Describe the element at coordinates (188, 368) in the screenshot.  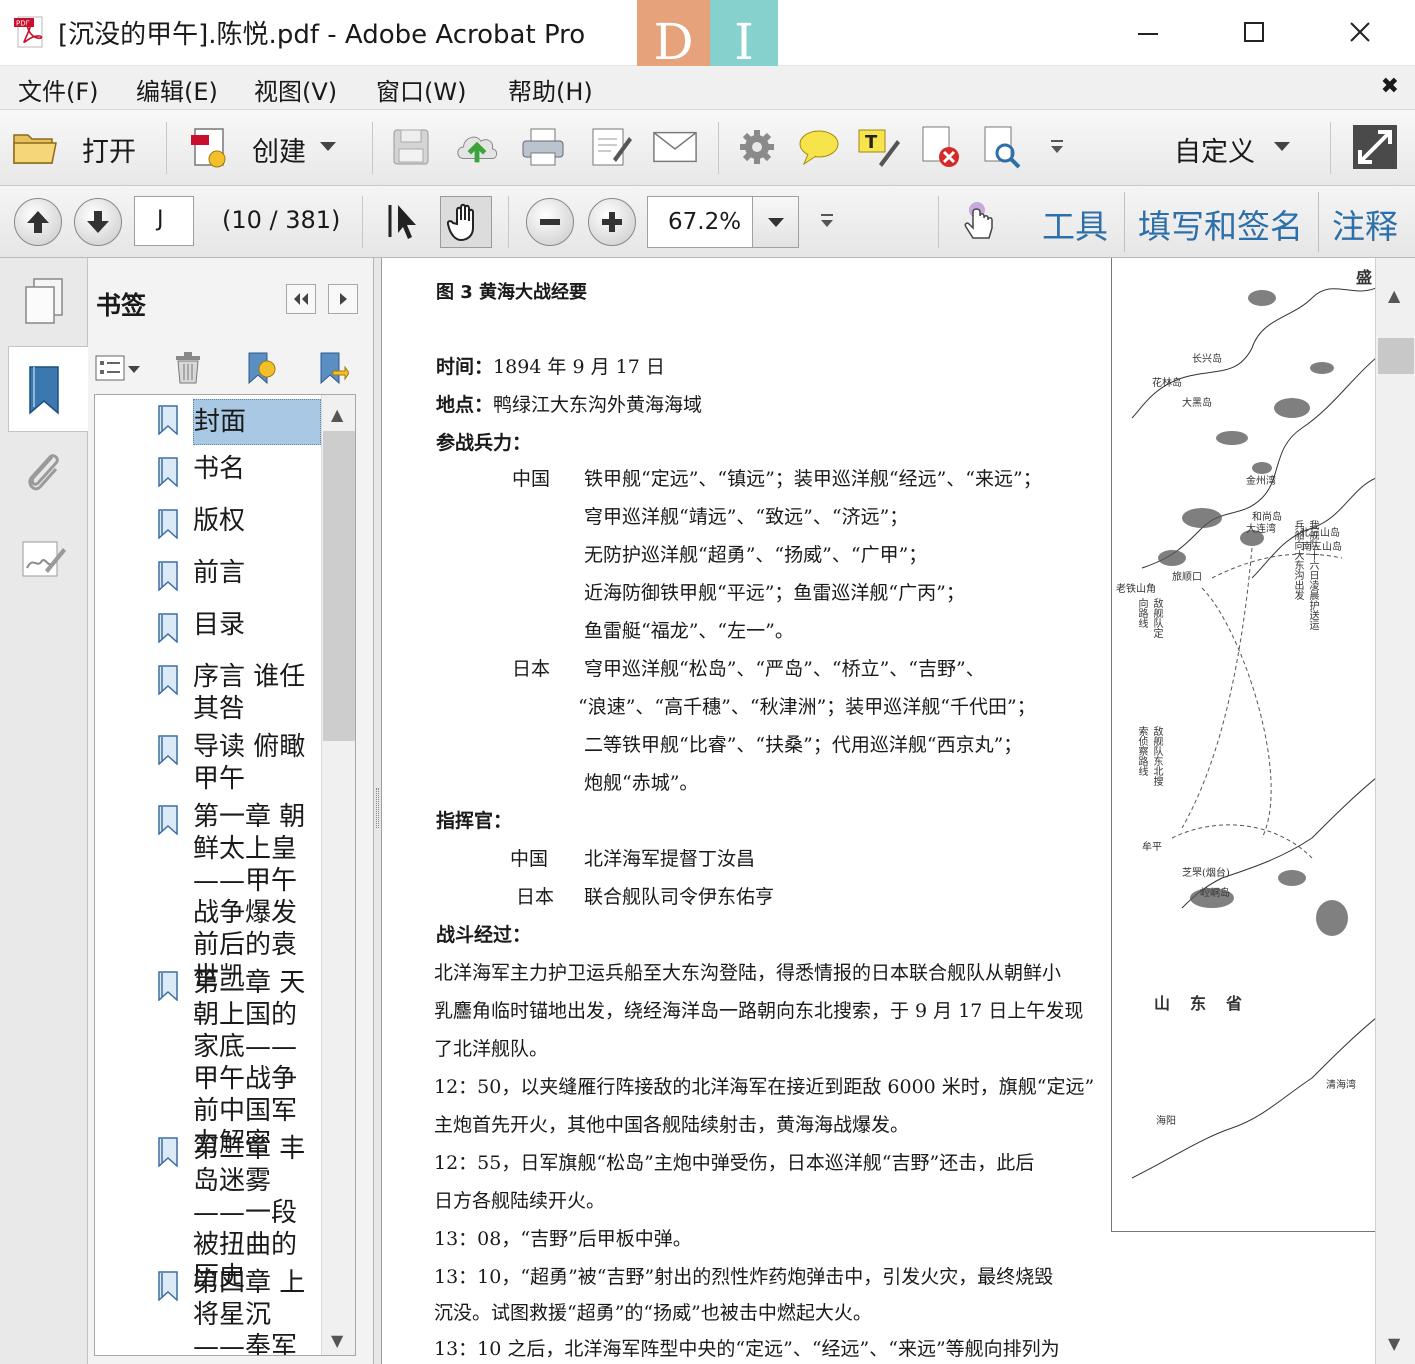
I see `trash-icon` at that location.